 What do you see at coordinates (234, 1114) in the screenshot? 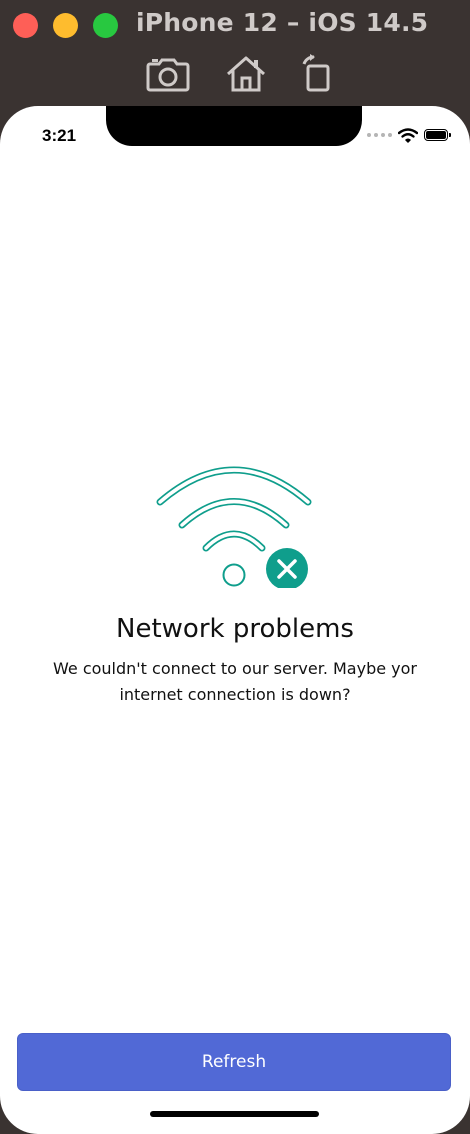
I see `home-indicator` at bounding box center [234, 1114].